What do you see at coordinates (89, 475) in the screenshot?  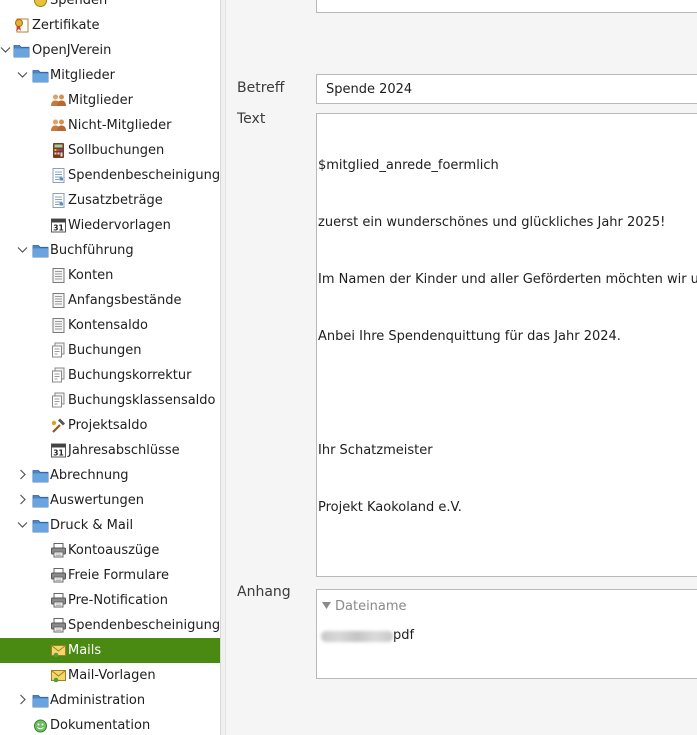 I see `tree-item-label: Abrechnung` at bounding box center [89, 475].